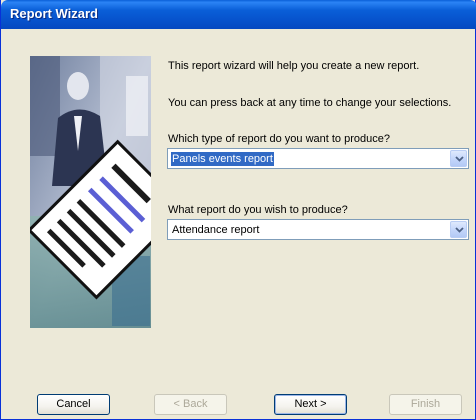  I want to click on report-value: Attendance report, so click(216, 230).